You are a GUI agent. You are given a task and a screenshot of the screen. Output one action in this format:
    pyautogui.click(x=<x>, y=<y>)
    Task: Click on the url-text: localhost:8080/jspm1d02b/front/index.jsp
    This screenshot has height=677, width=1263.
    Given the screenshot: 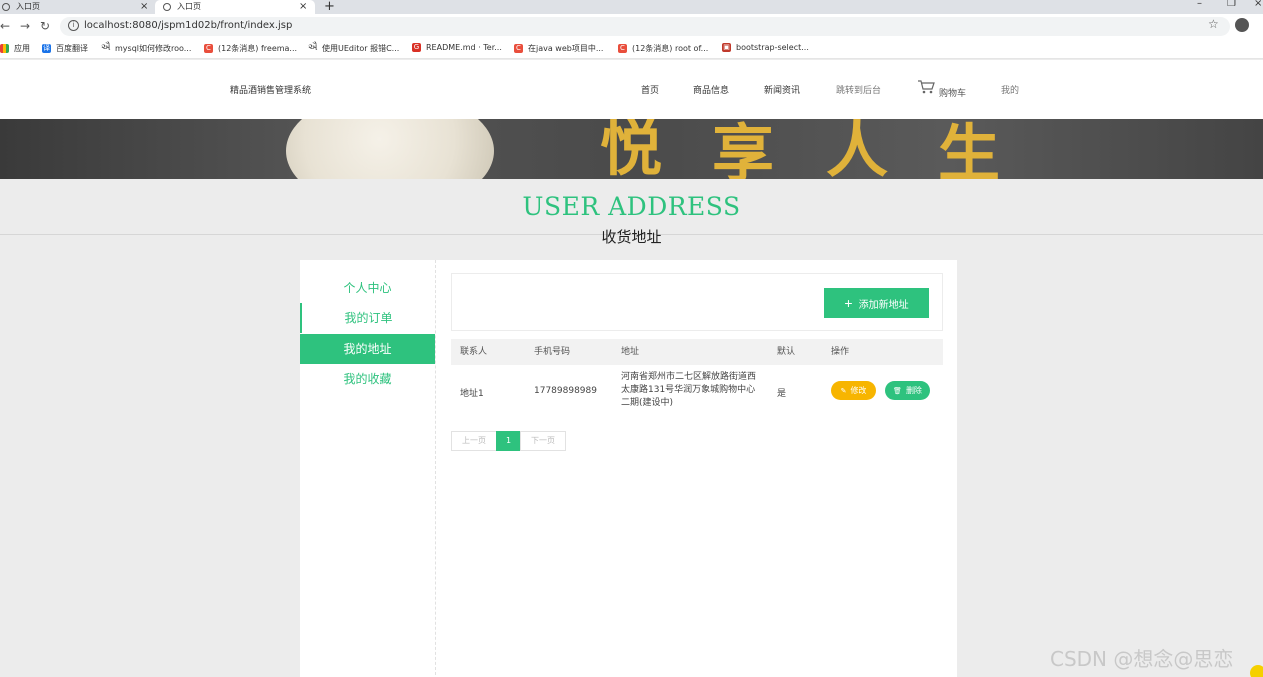 What is the action you would take?
    pyautogui.click(x=188, y=25)
    